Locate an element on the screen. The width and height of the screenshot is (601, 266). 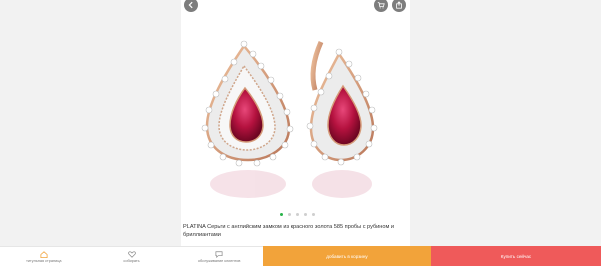
gallery-pagination is located at coordinates (297, 214).